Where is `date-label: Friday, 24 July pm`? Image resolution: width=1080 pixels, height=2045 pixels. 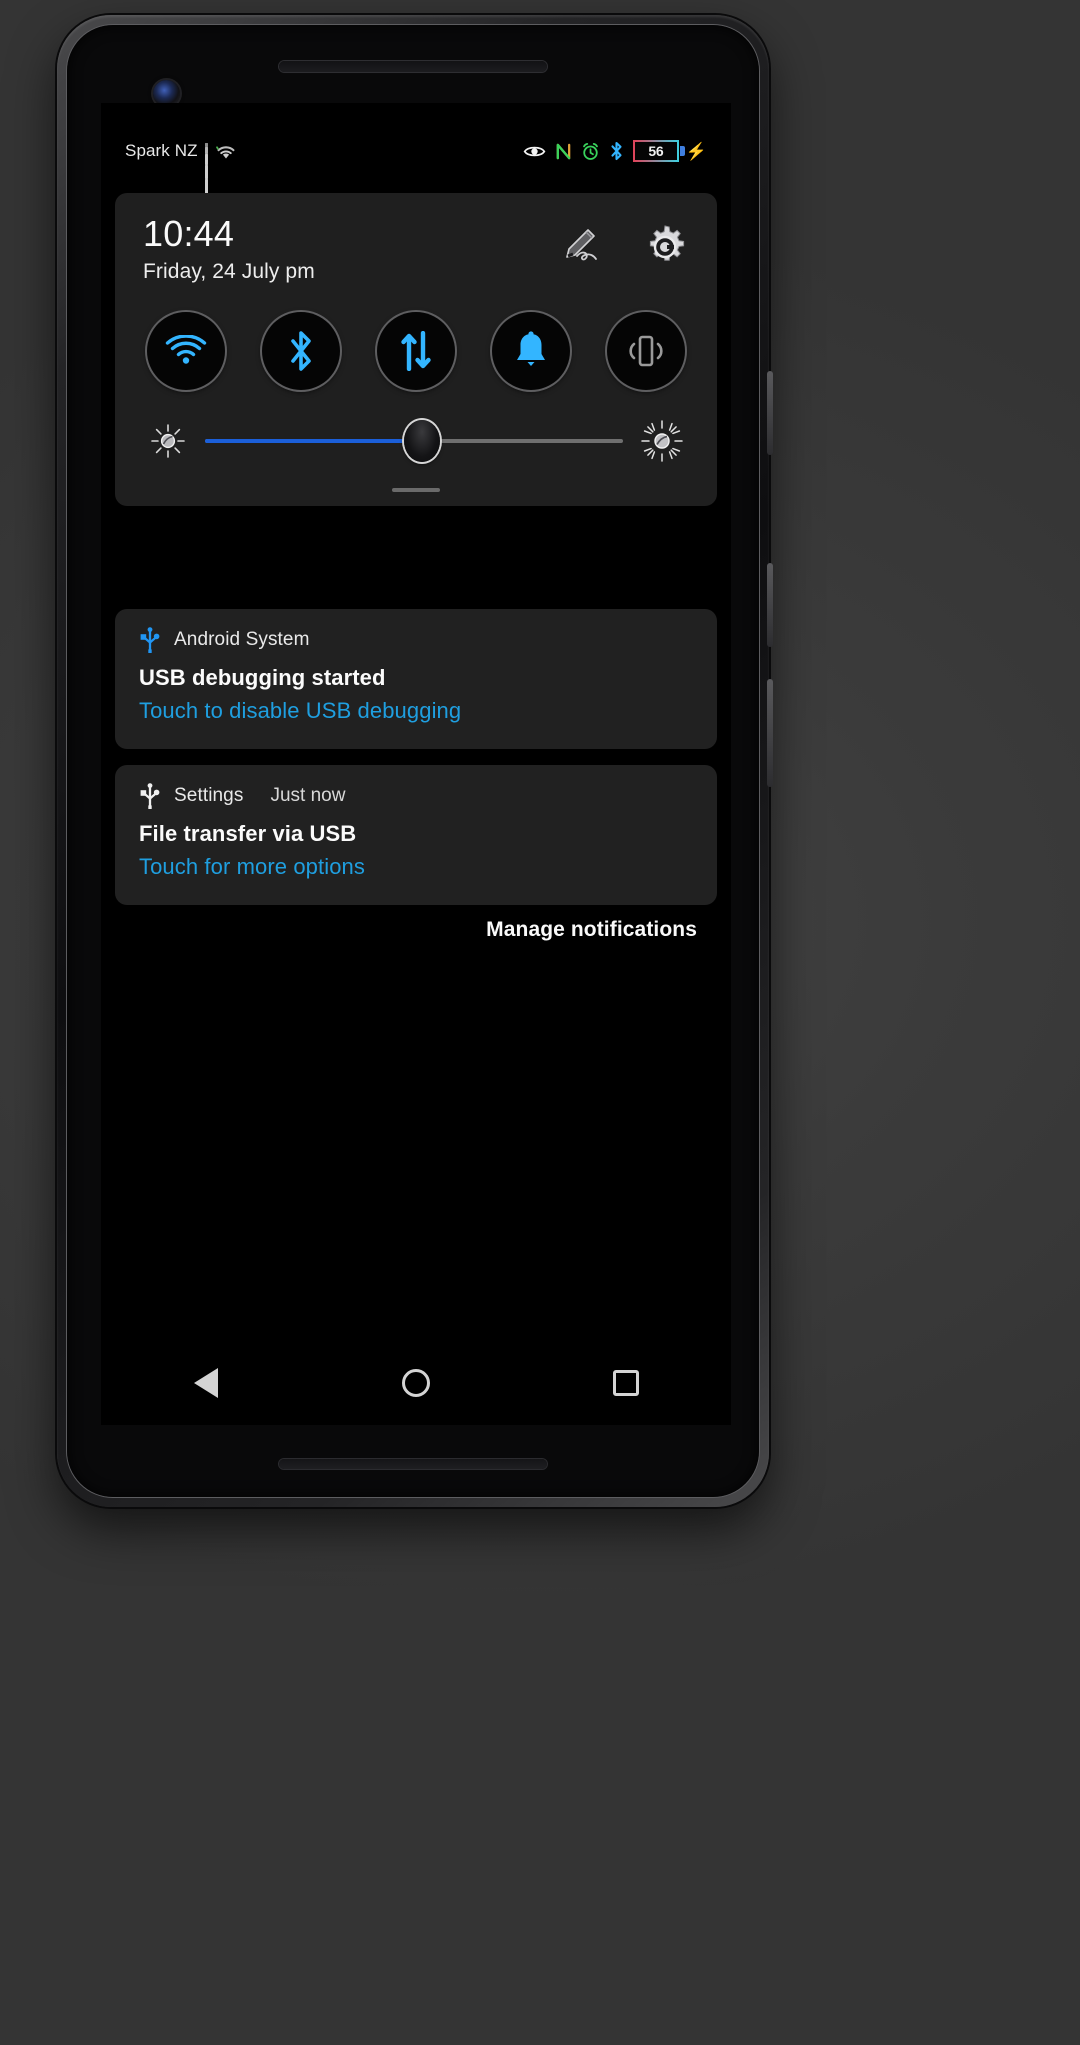
date-label: Friday, 24 July pm is located at coordinates (229, 271).